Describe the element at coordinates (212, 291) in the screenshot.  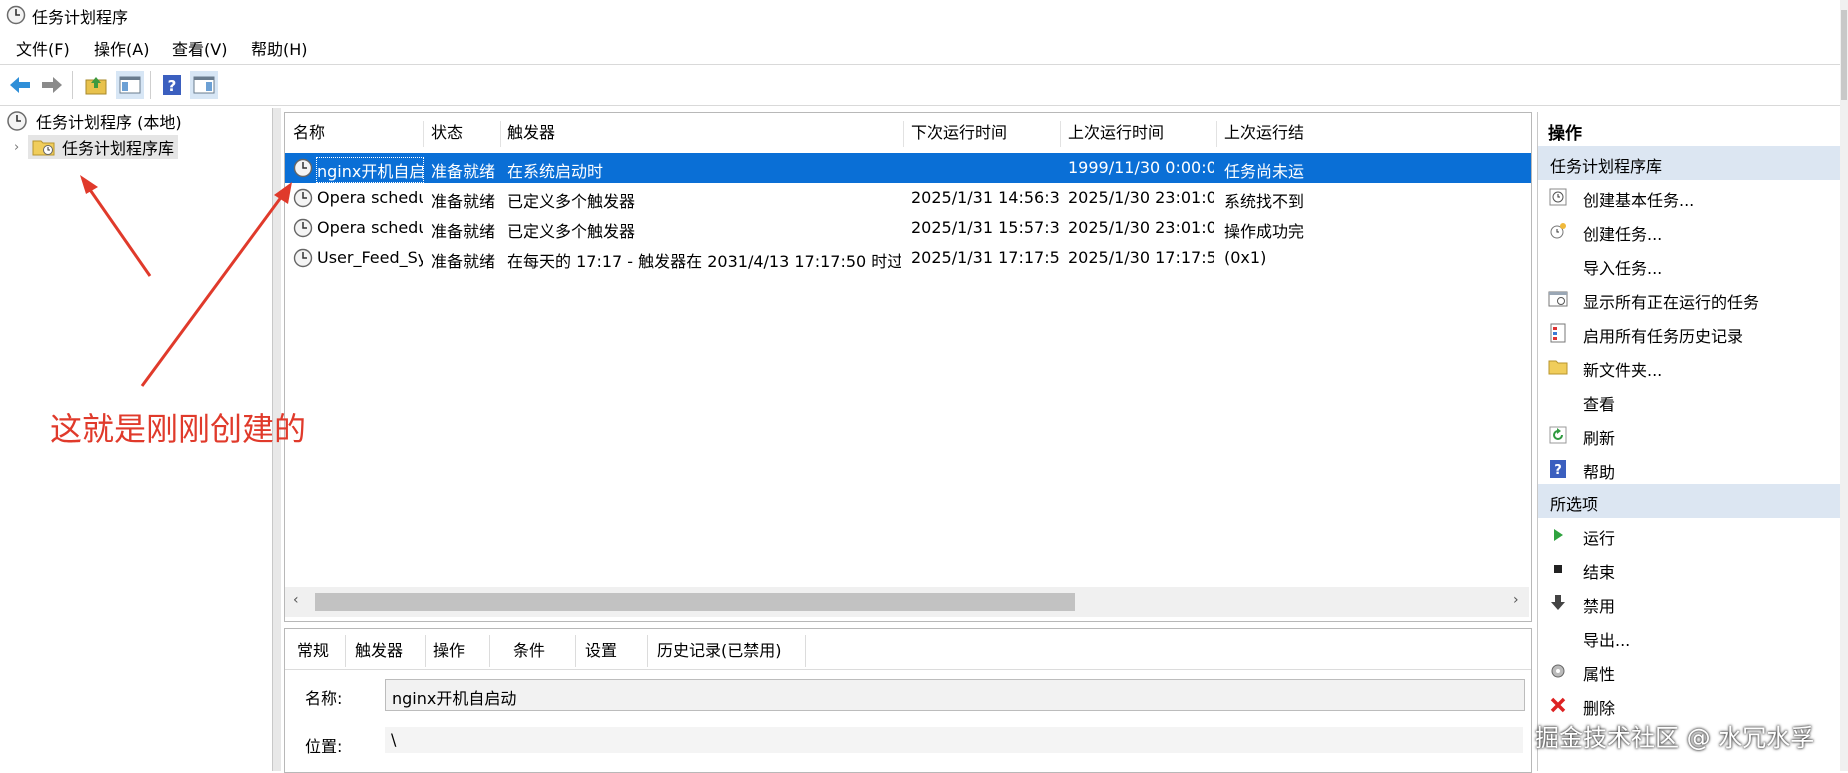
I see `annotation-arrow-right` at that location.